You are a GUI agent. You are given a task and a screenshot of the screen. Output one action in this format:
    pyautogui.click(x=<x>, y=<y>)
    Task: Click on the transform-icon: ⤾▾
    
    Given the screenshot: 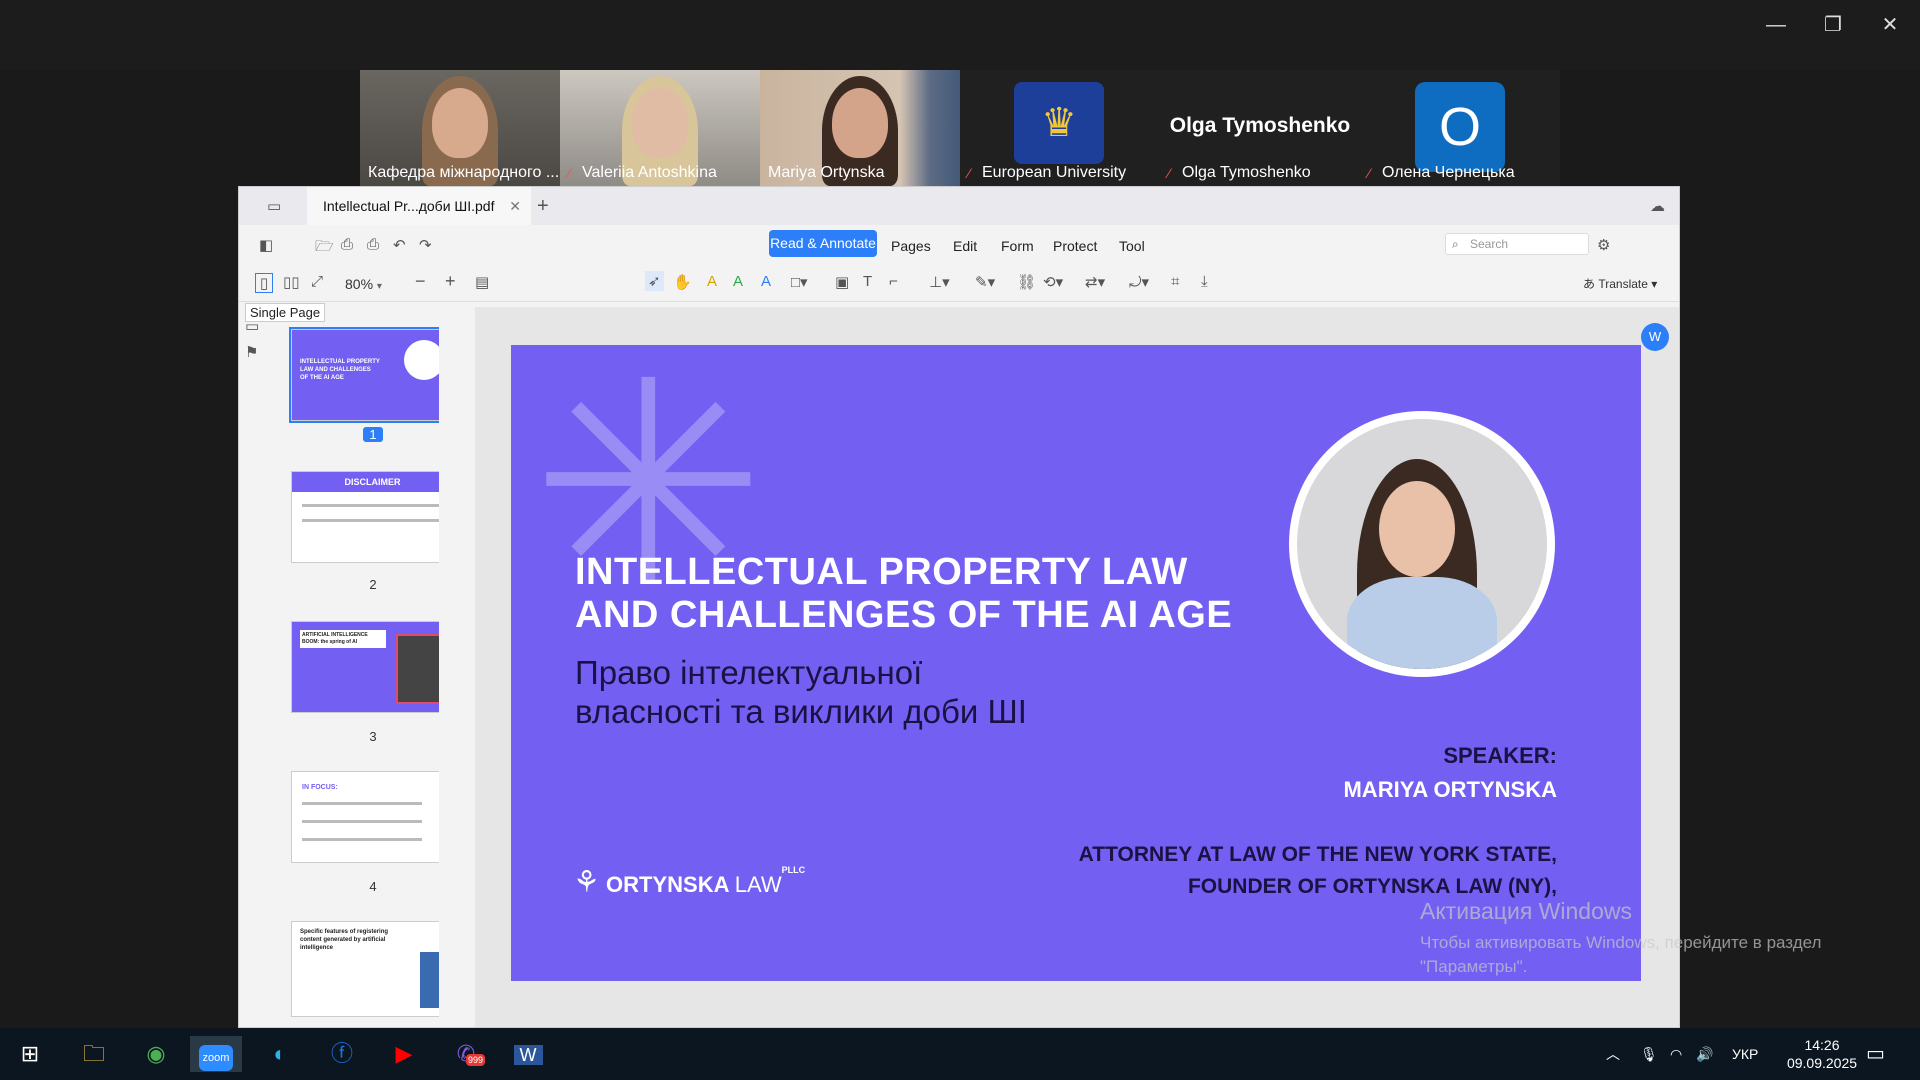 What is the action you would take?
    pyautogui.click(x=1139, y=282)
    